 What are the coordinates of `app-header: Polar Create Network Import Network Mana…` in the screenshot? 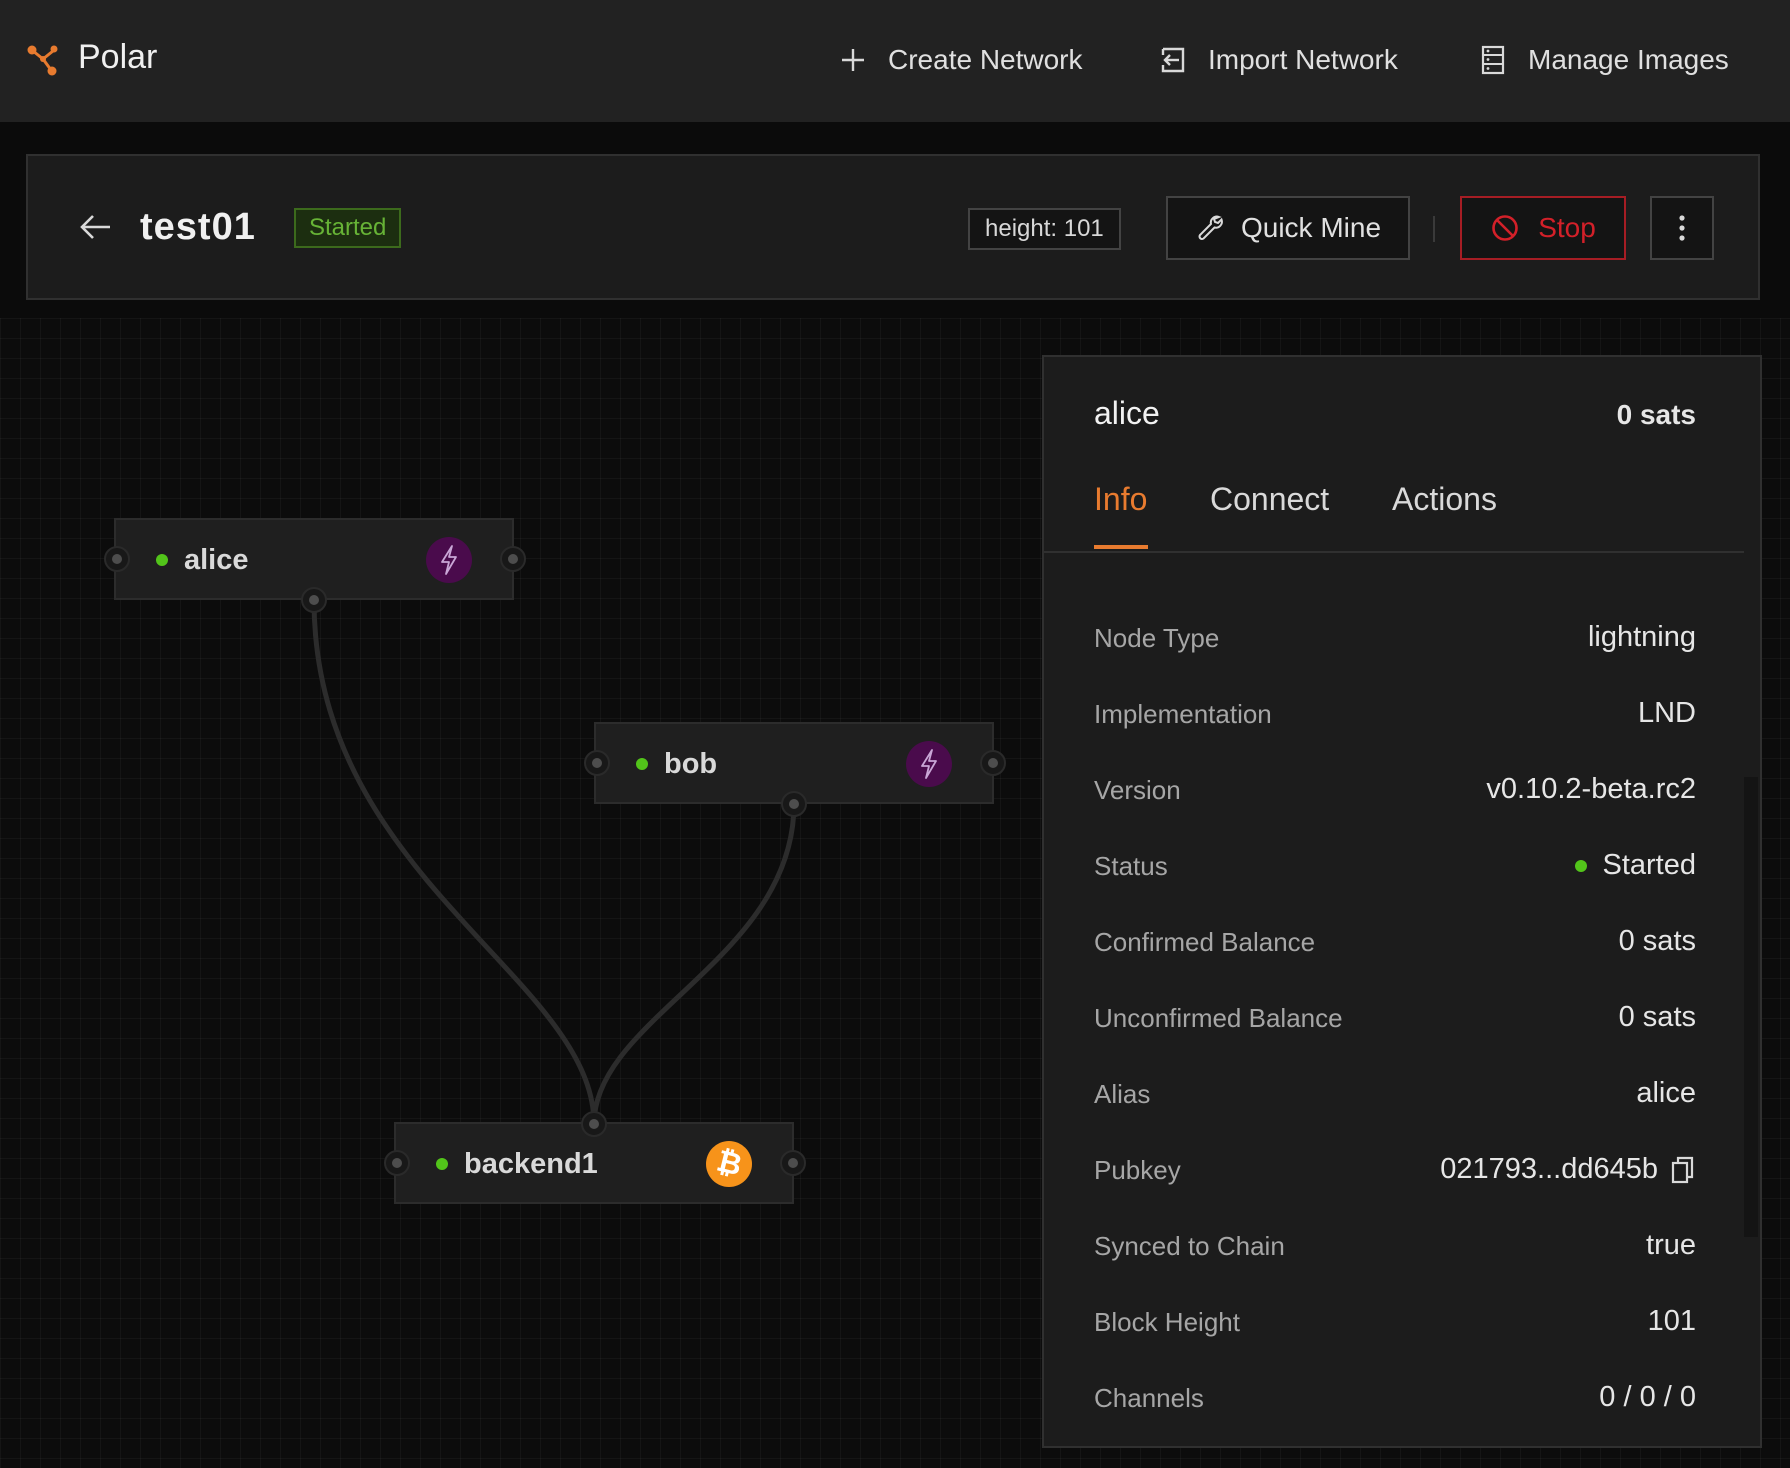 It's located at (895, 61).